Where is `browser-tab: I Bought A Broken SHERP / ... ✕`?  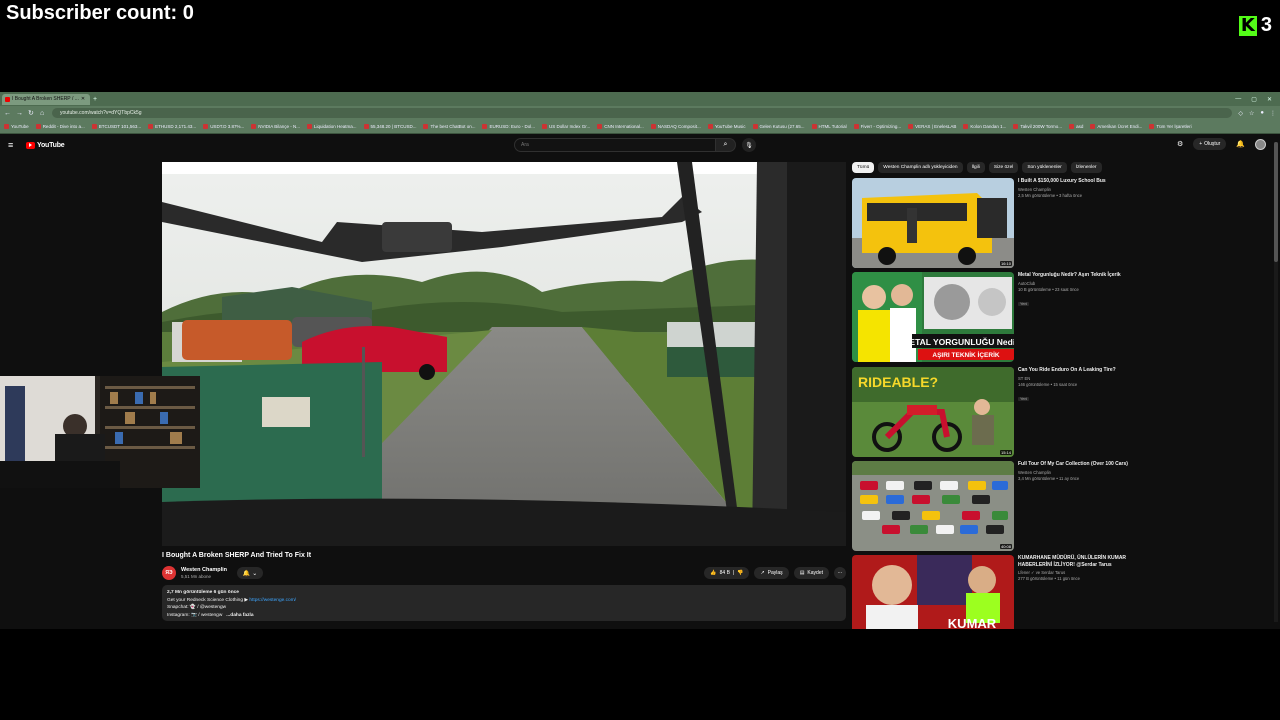 browser-tab: I Bought A Broken SHERP / ... ✕ is located at coordinates (46, 99).